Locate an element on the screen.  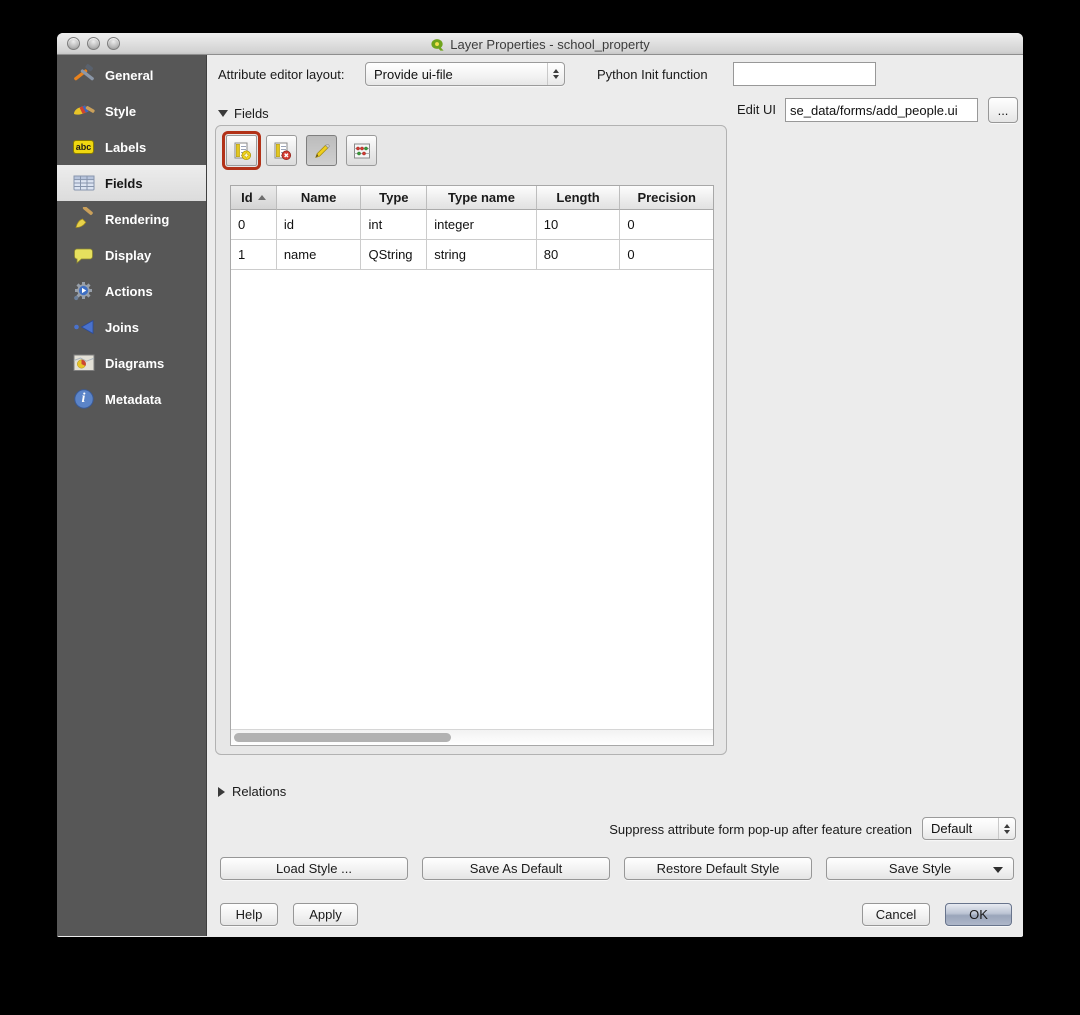
sidebar-item-labels: abc Labels is located at coordinates (131, 147).